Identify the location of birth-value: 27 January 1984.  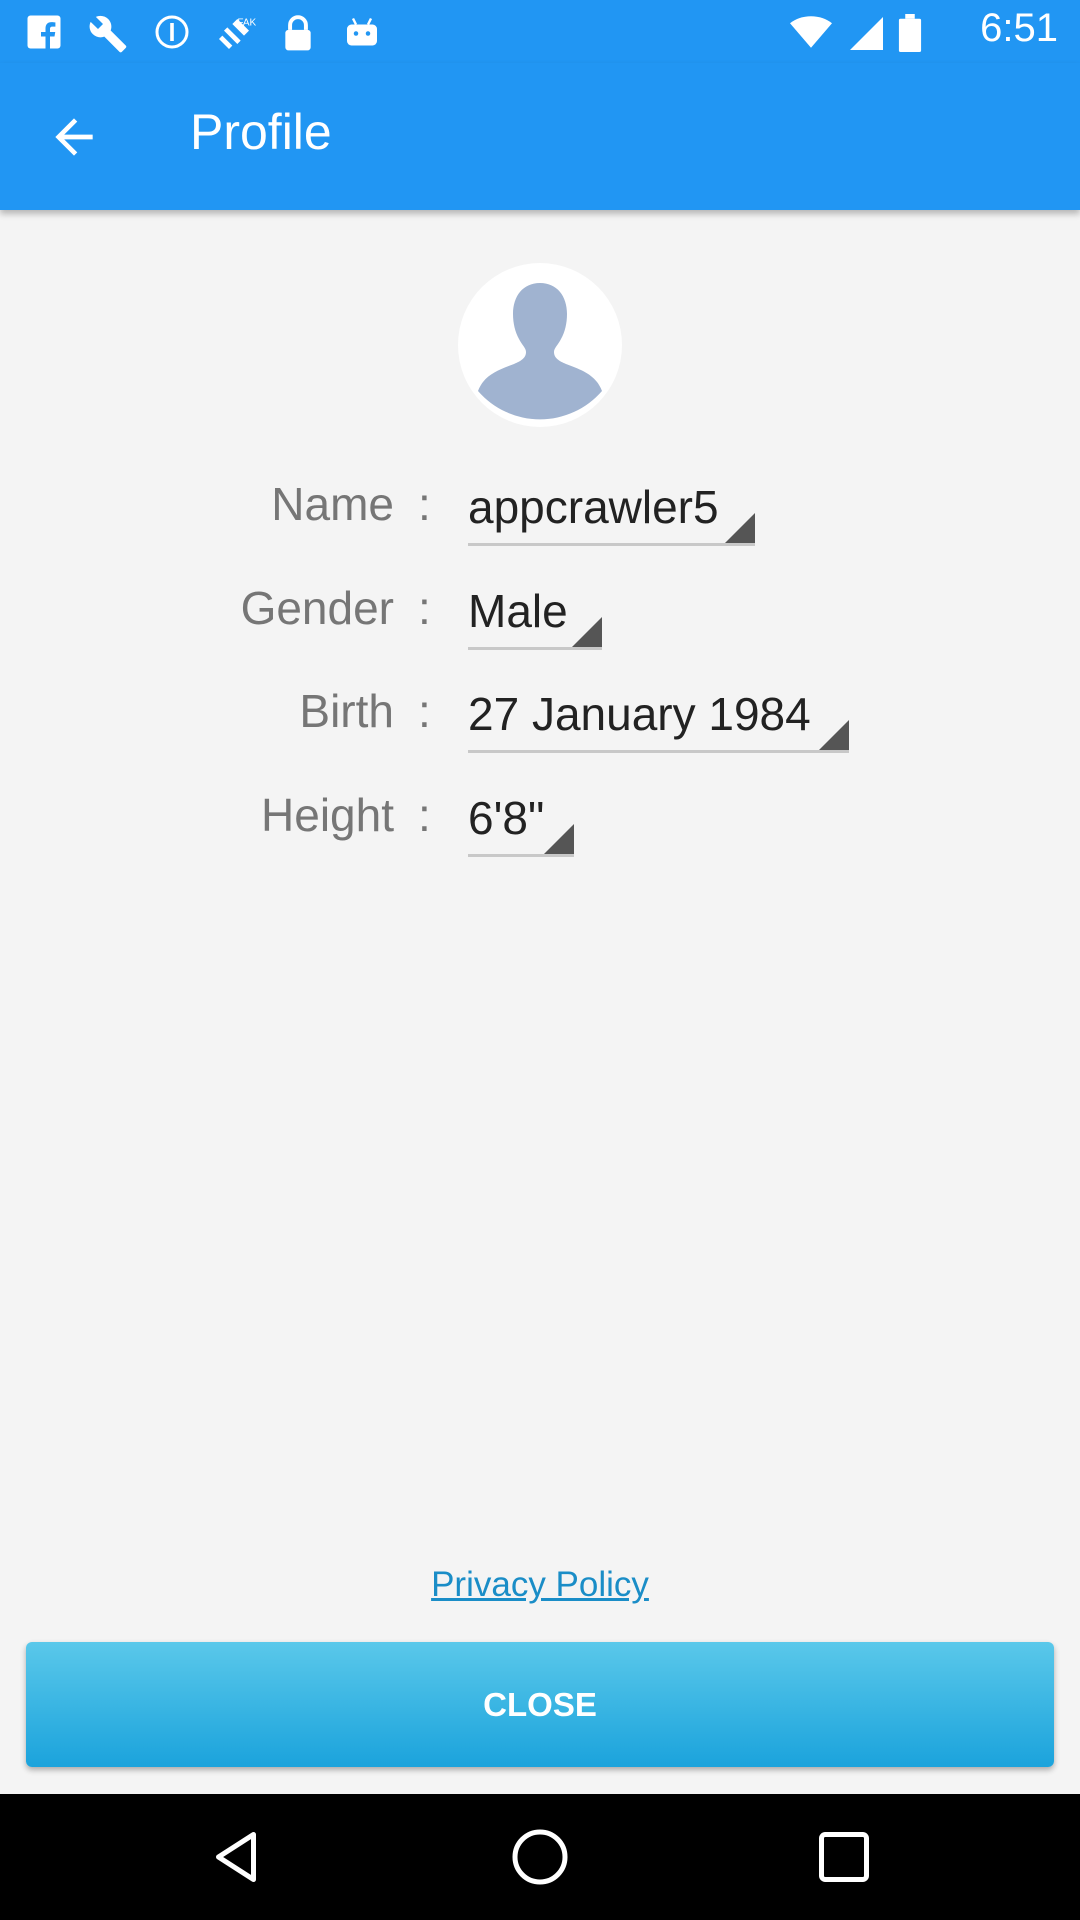
(639, 714).